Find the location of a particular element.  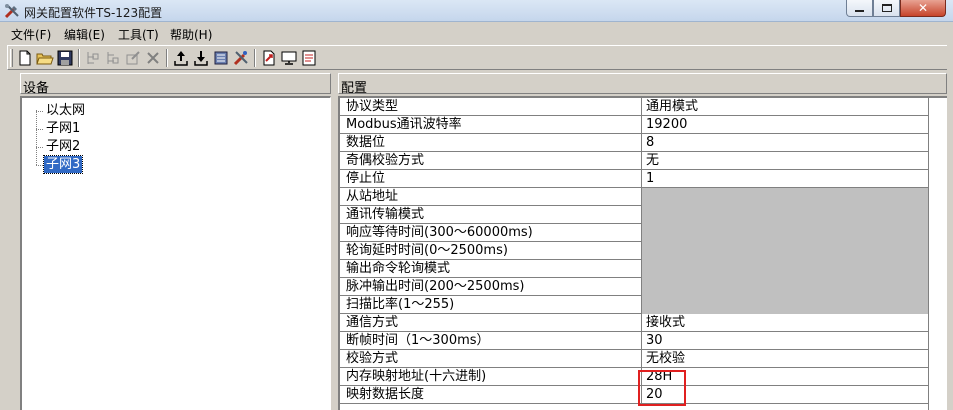

log-icon is located at coordinates (309, 58).